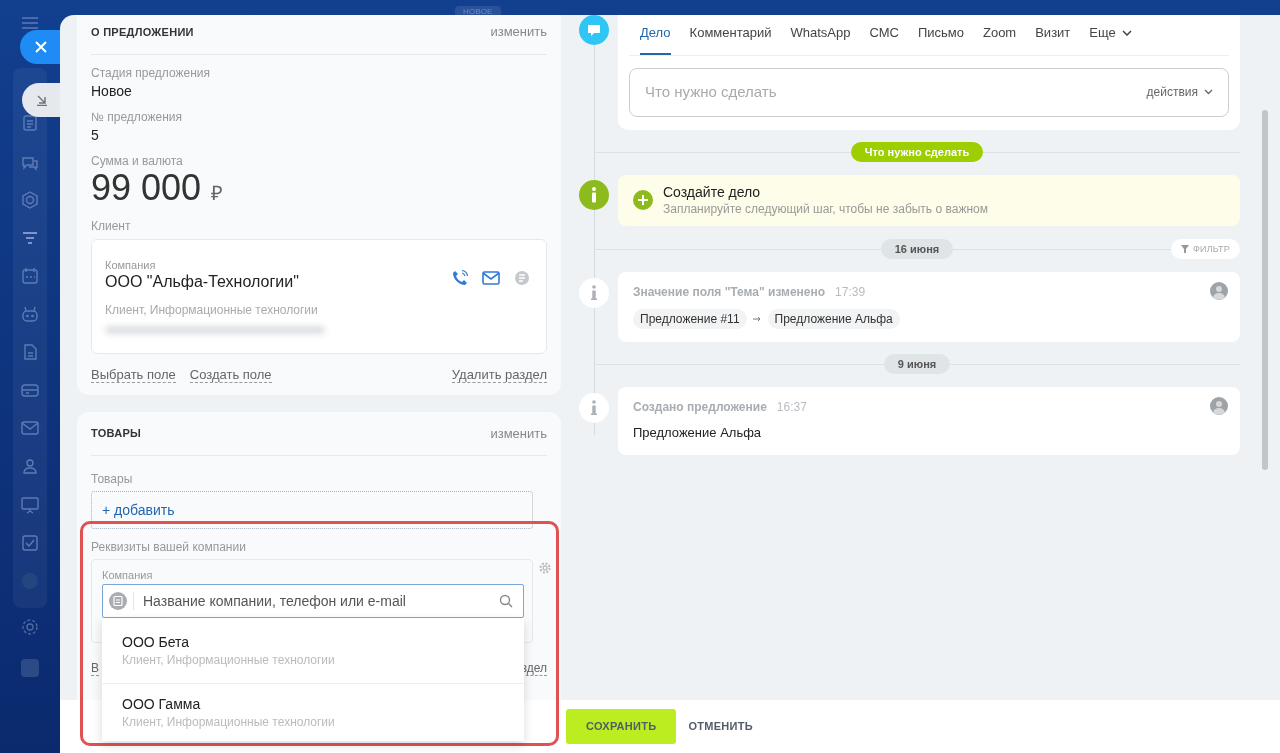 The image size is (1280, 753). What do you see at coordinates (30, 466) in the screenshot?
I see `people-icon` at bounding box center [30, 466].